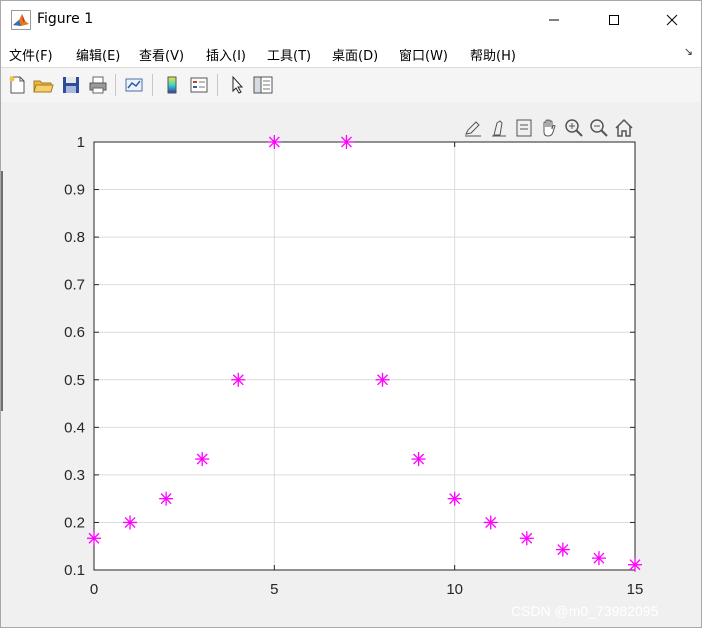 This screenshot has height=628, width=702. What do you see at coordinates (81, 142) in the screenshot?
I see `y-tick-label: 1` at bounding box center [81, 142].